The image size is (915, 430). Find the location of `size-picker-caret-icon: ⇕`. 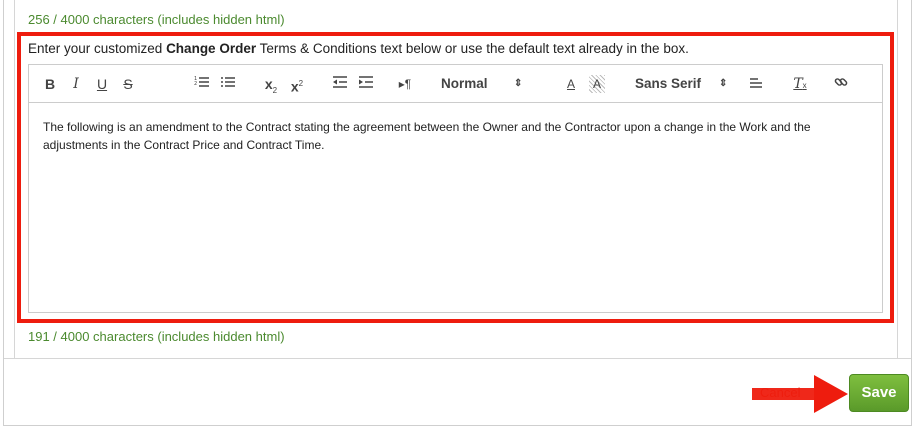

size-picker-caret-icon: ⇕ is located at coordinates (518, 83).